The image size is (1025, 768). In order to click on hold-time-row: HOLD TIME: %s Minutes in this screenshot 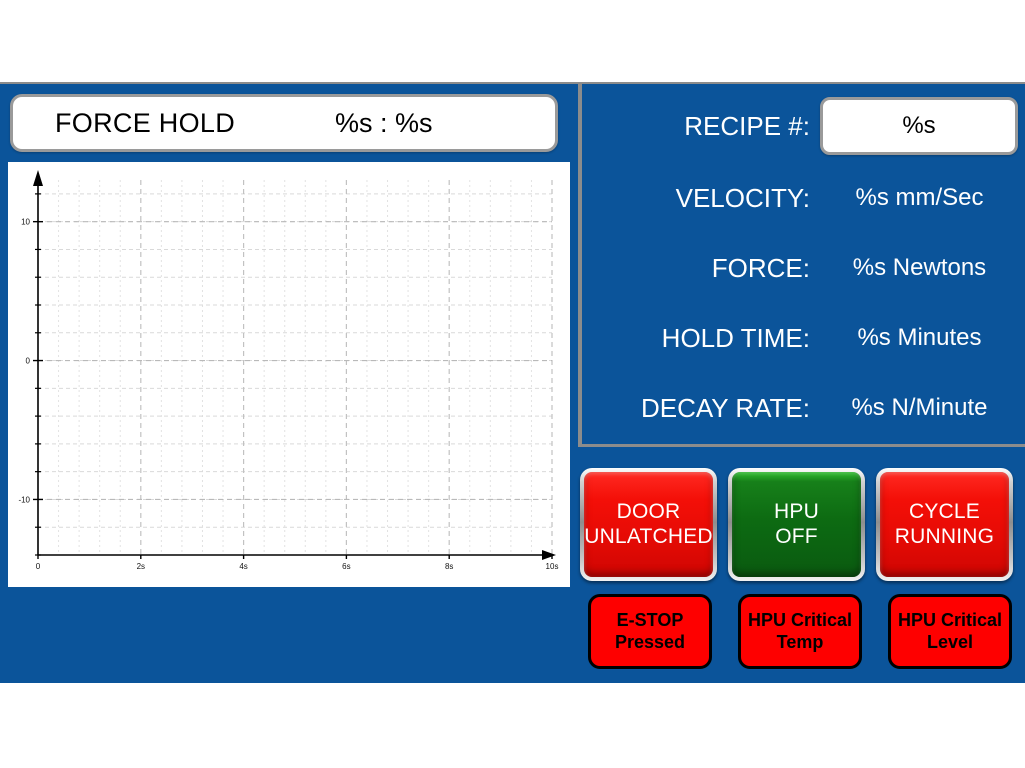, I will do `click(803, 338)`.